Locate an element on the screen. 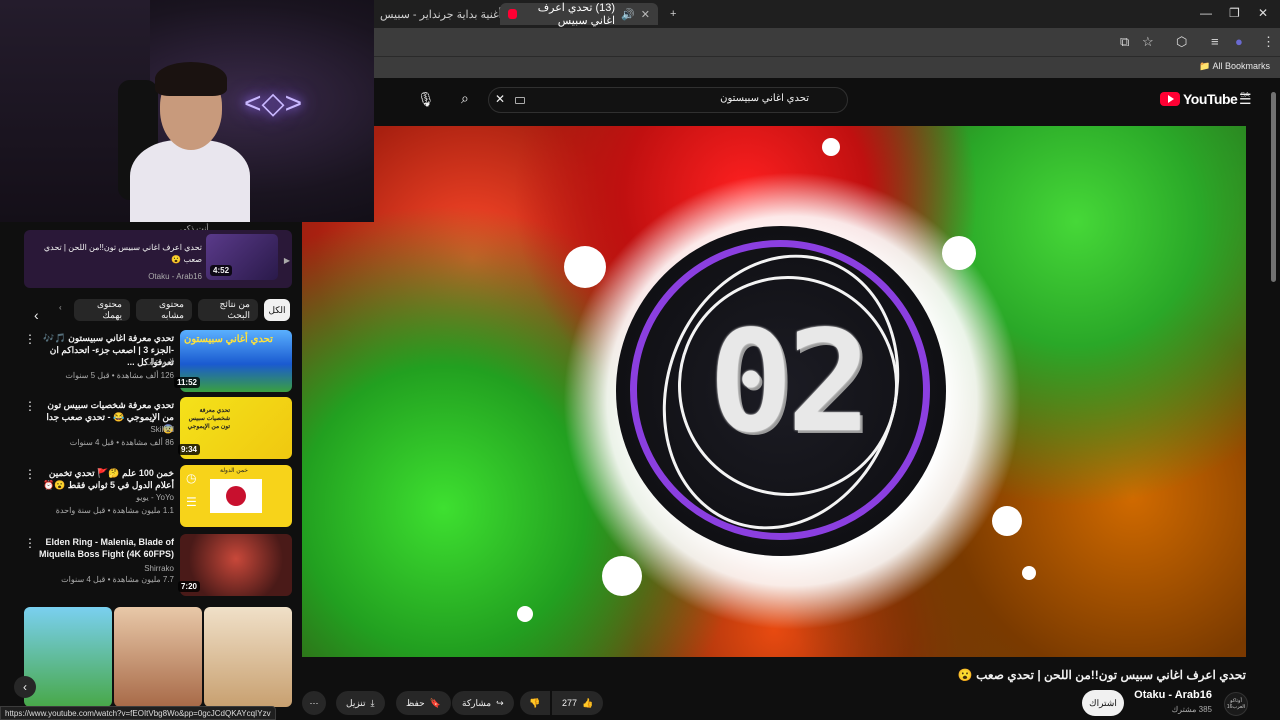 The width and height of the screenshot is (1280, 720). download-label: تنزيل is located at coordinates (356, 702).